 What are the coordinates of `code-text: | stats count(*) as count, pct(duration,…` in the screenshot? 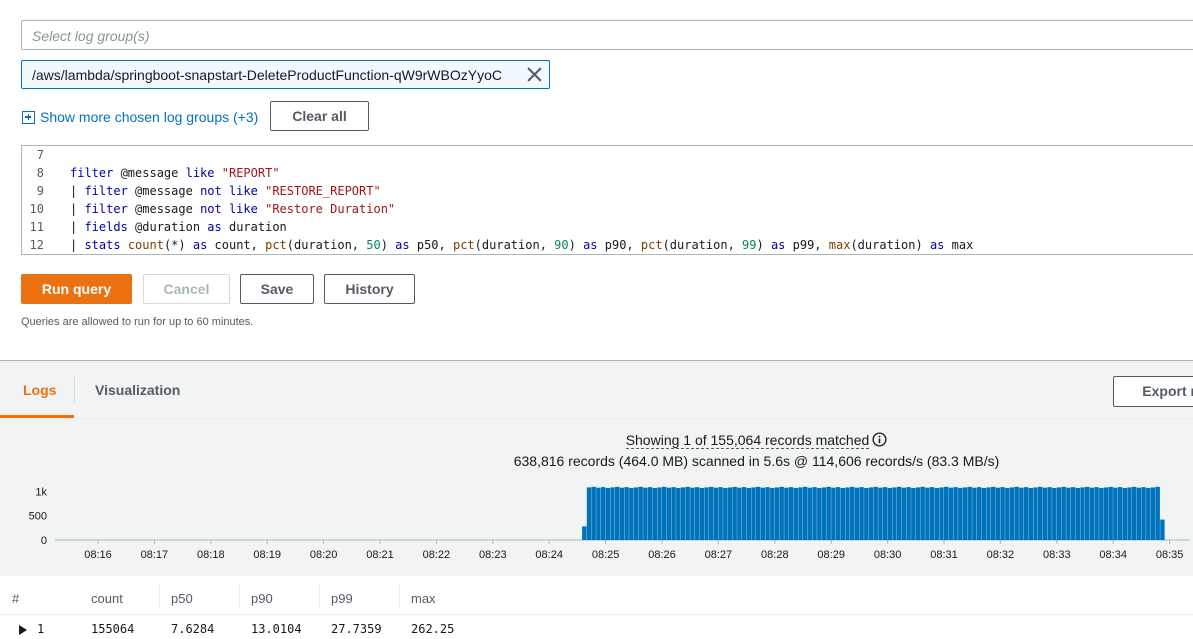 It's located at (522, 245).